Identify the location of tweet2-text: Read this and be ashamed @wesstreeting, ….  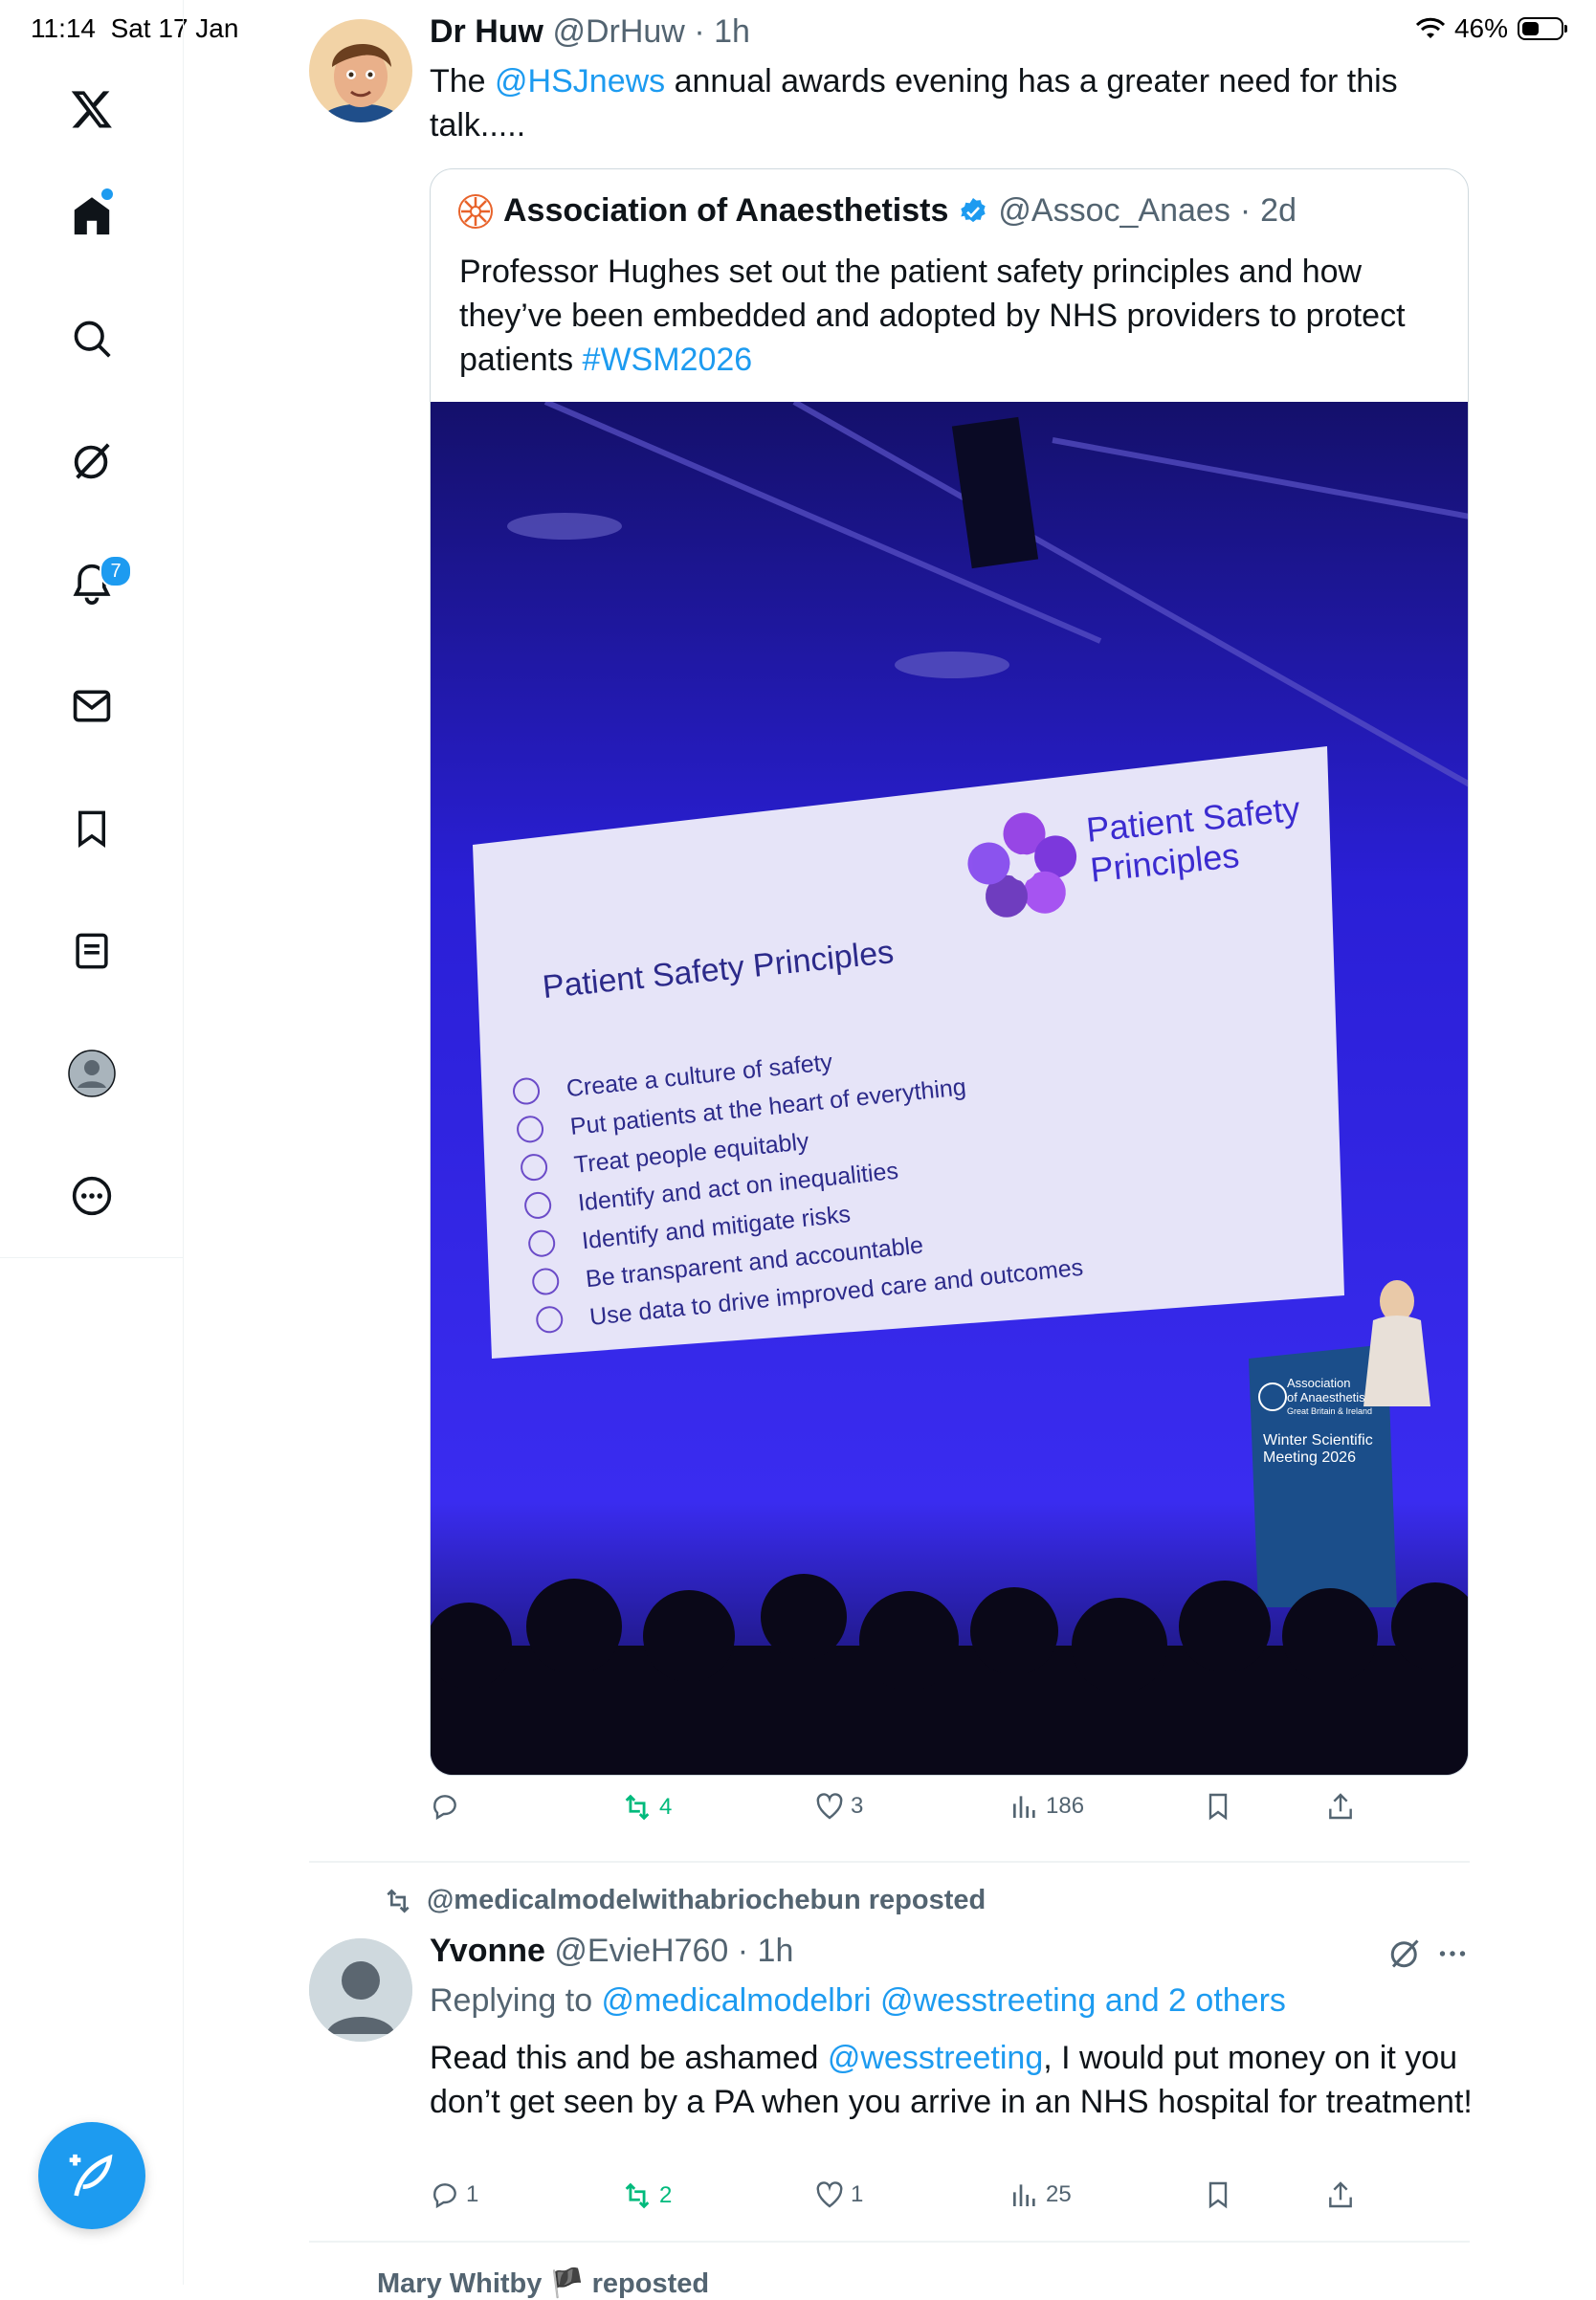
(952, 2080).